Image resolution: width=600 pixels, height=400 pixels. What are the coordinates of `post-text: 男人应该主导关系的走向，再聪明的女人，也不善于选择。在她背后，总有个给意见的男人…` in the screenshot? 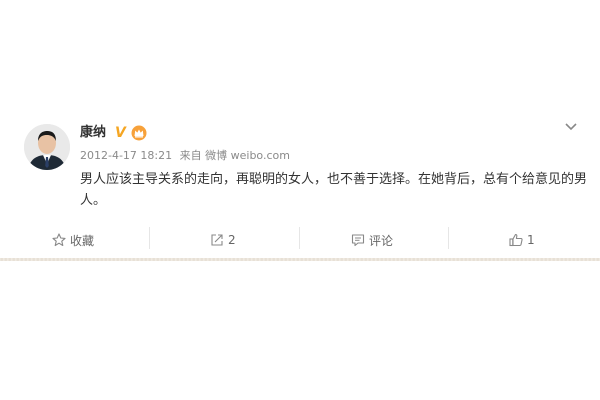 It's located at (334, 190).